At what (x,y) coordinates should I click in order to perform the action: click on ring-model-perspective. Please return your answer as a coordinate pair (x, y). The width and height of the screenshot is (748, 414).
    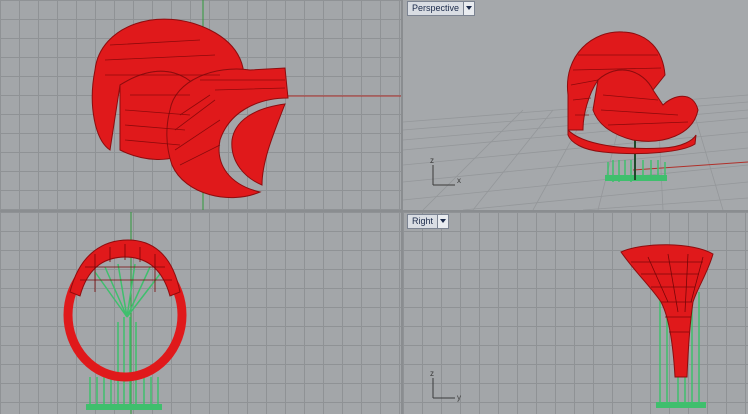
    Looking at the image, I should click on (632, 93).